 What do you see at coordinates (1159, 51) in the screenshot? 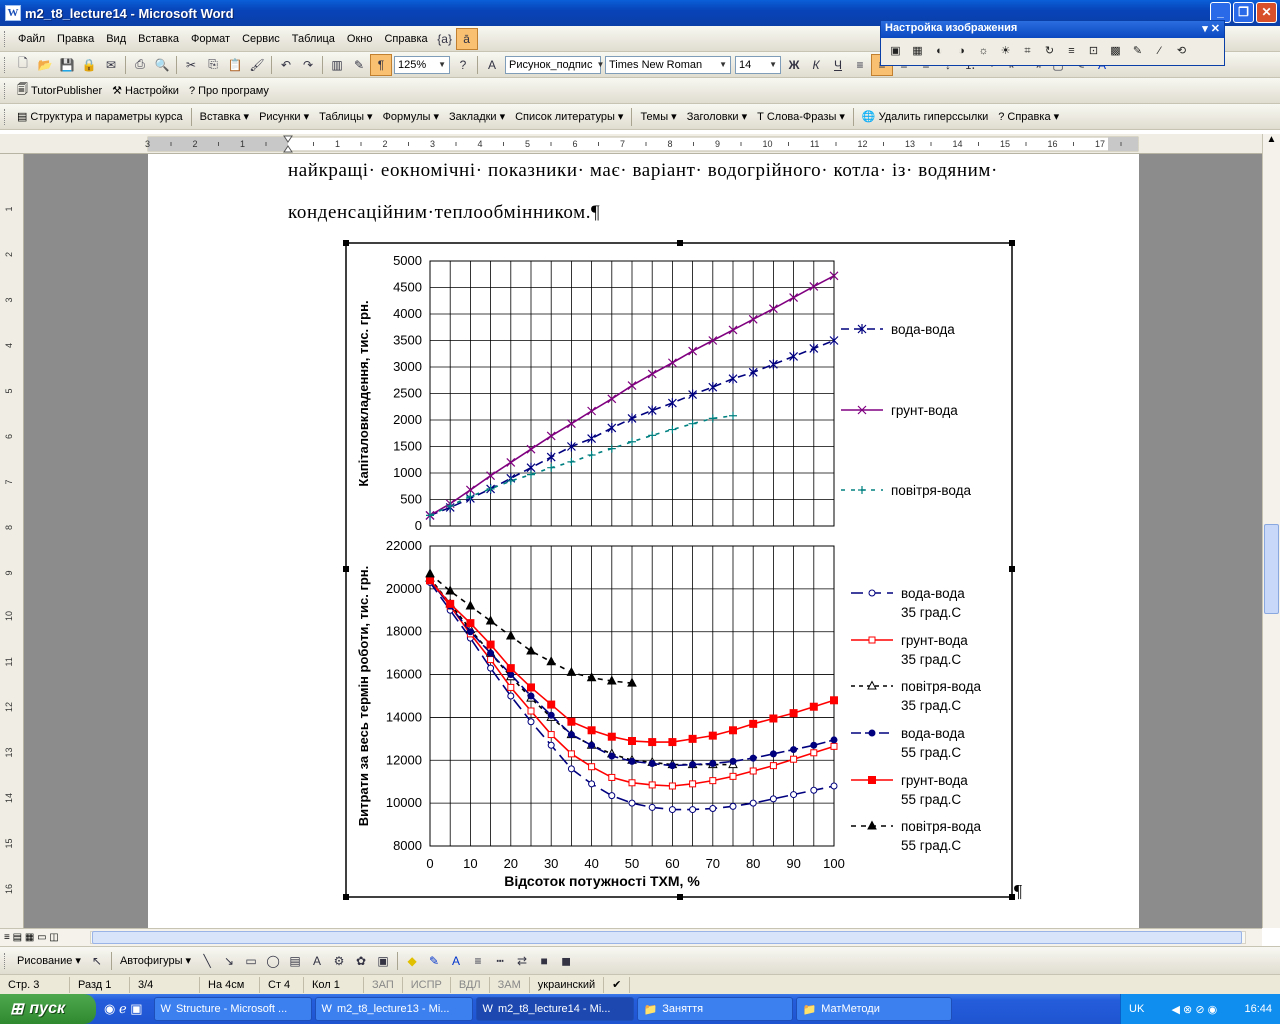
I see `set-transparent-icon: ⁄` at bounding box center [1159, 51].